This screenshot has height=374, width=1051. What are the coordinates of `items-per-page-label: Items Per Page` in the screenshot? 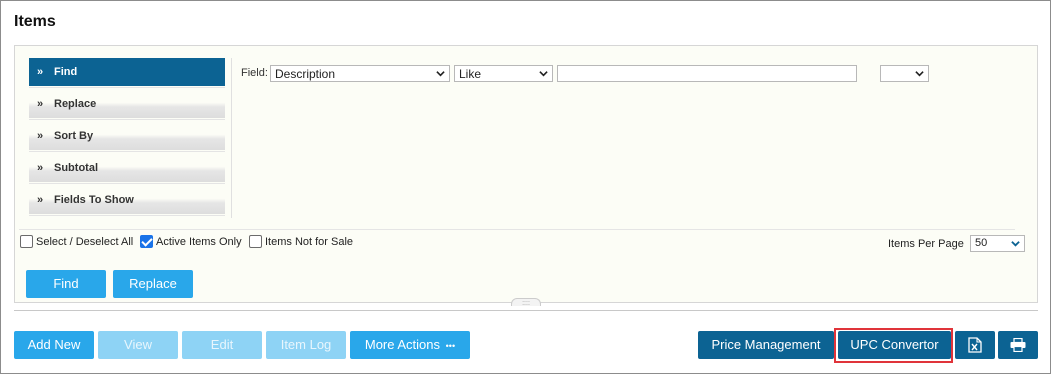 It's located at (926, 244).